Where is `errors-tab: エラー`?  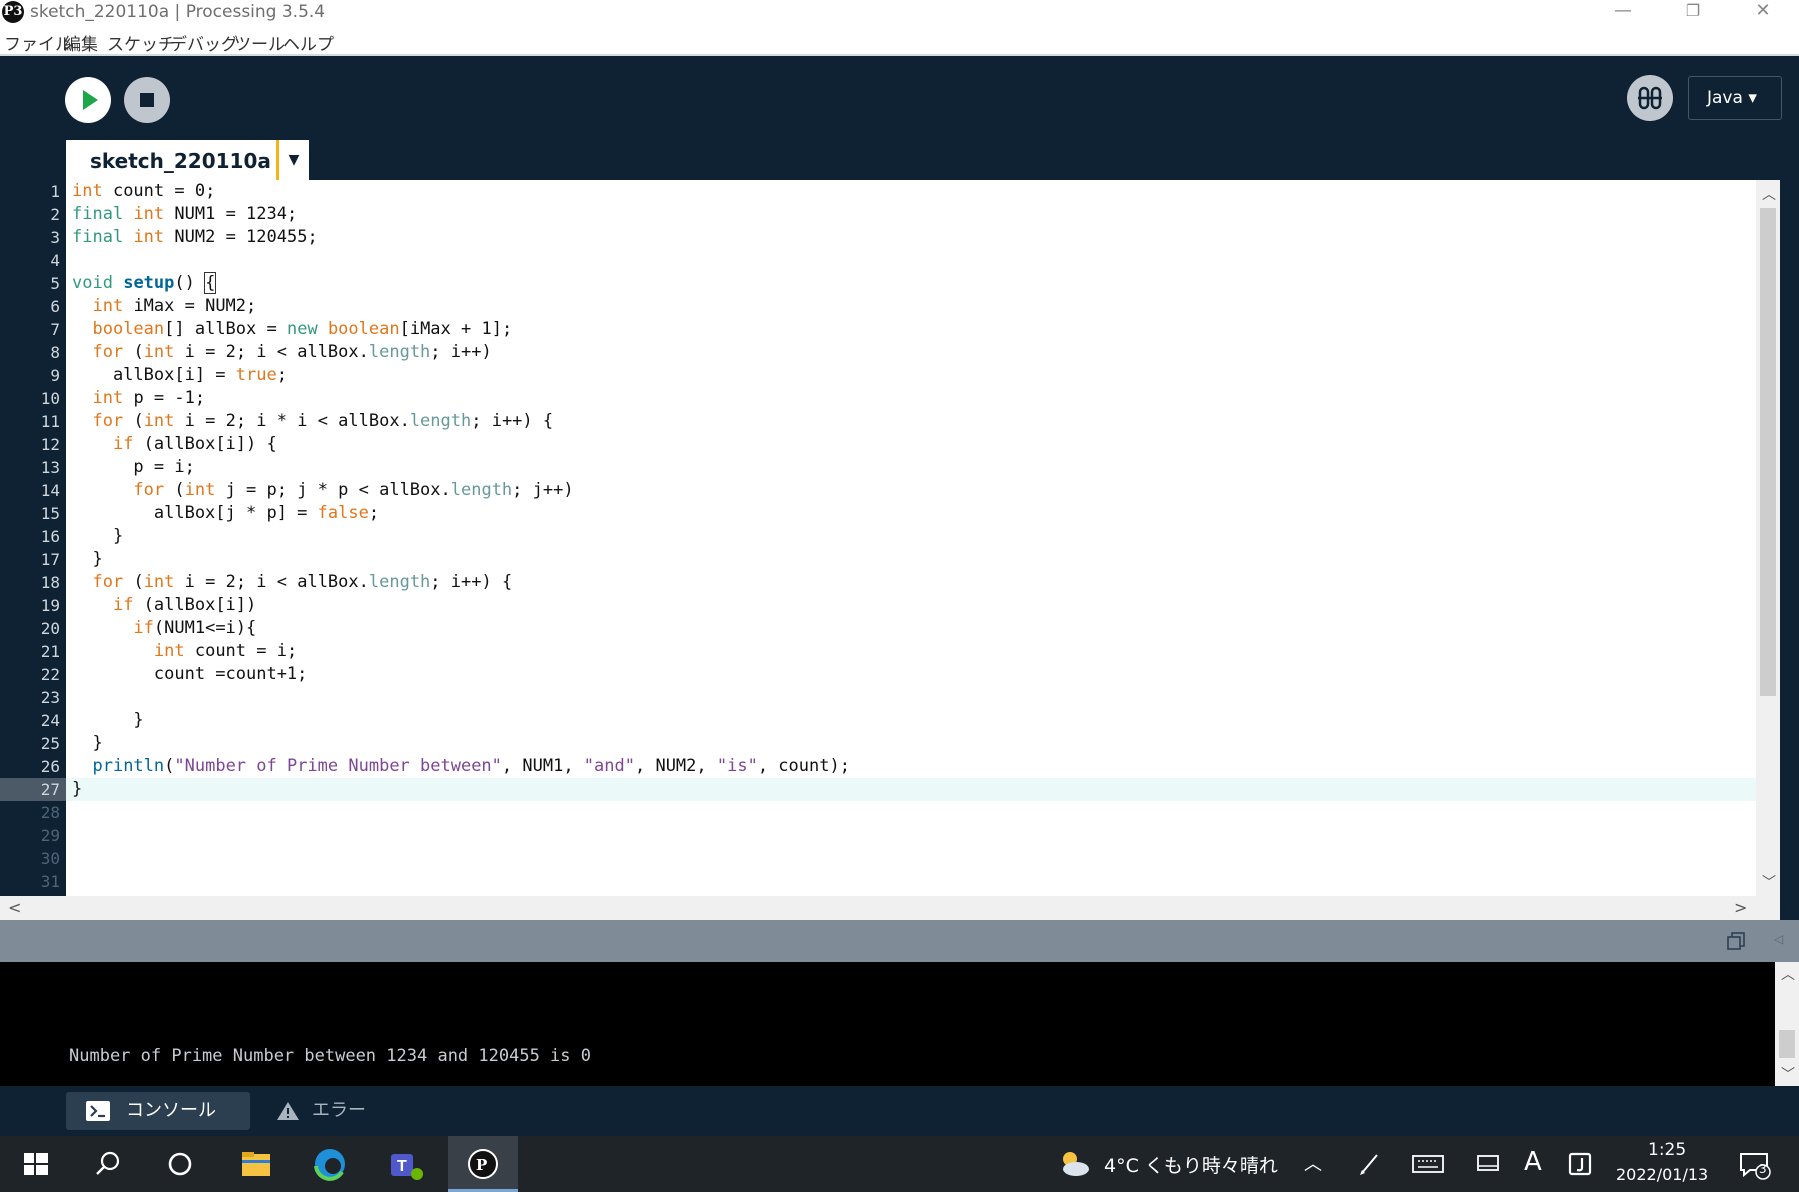 errors-tab: エラー is located at coordinates (326, 1111).